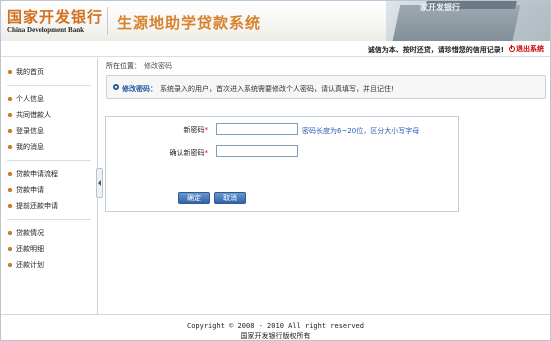 This screenshot has height=341, width=551. I want to click on notice-text: 系统录入的用户，首次进入系统需要修改个人密码，请认真填写，并且记住!, so click(277, 89).